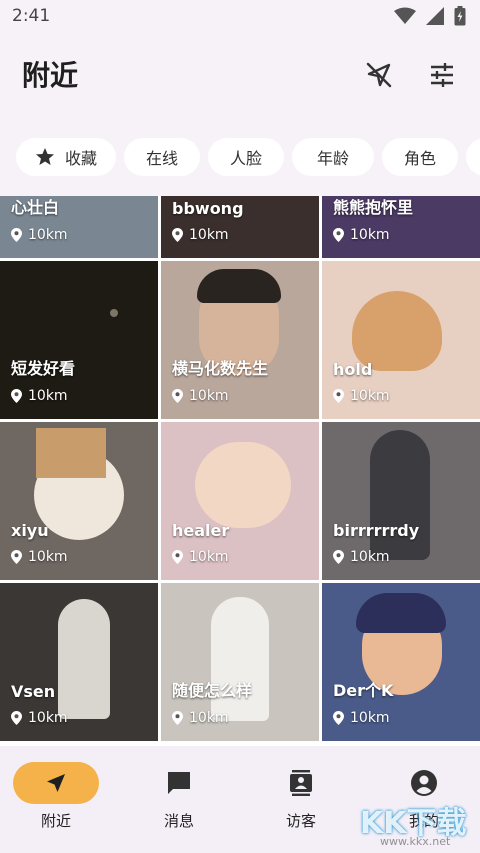 This screenshot has height=853, width=480. I want to click on nav-active-indicator, so click(56, 783).